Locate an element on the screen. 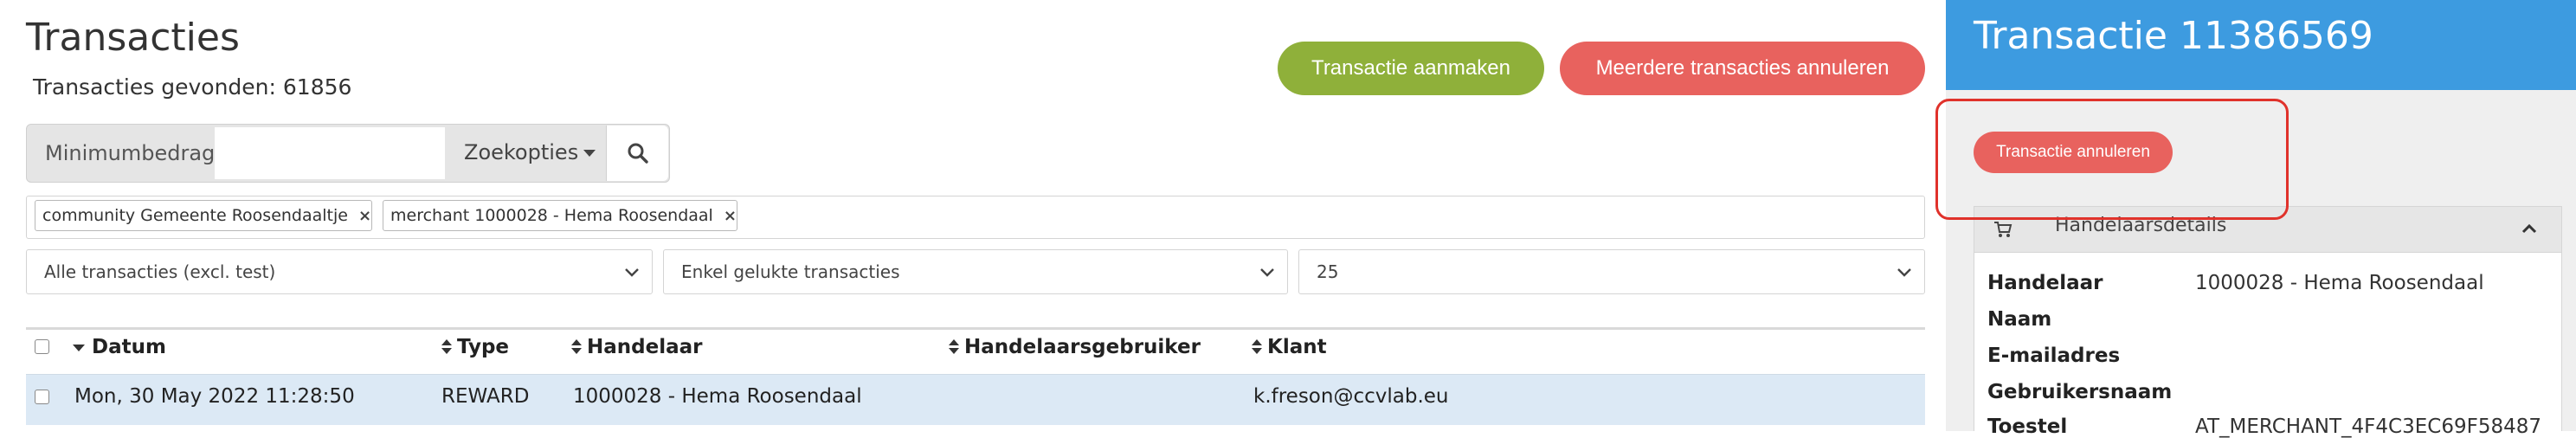  column-header-customer: Klant is located at coordinates (1289, 347).